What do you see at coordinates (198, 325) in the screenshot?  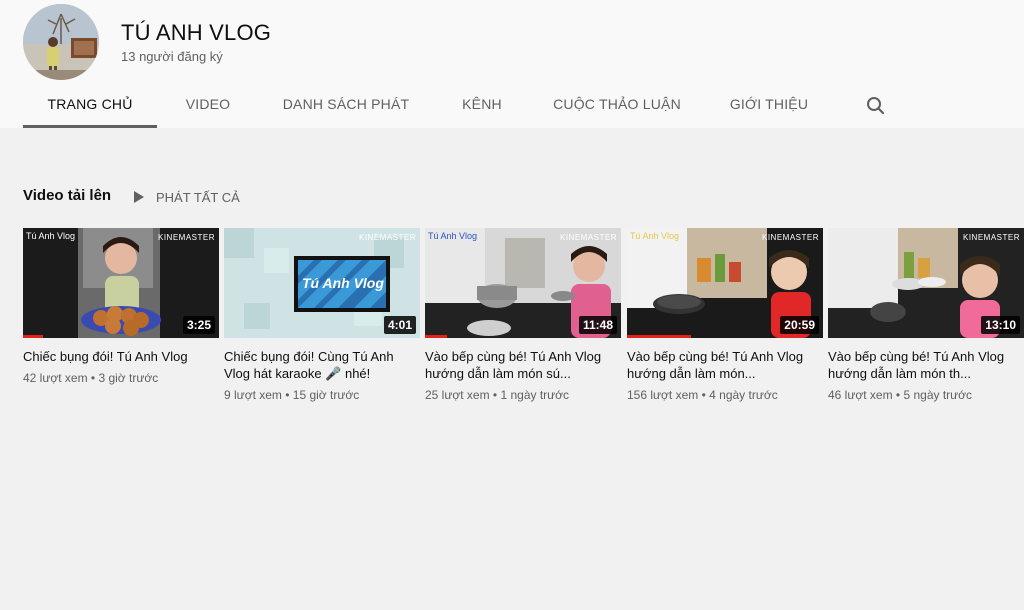 I see `duration-badge: 3:25` at bounding box center [198, 325].